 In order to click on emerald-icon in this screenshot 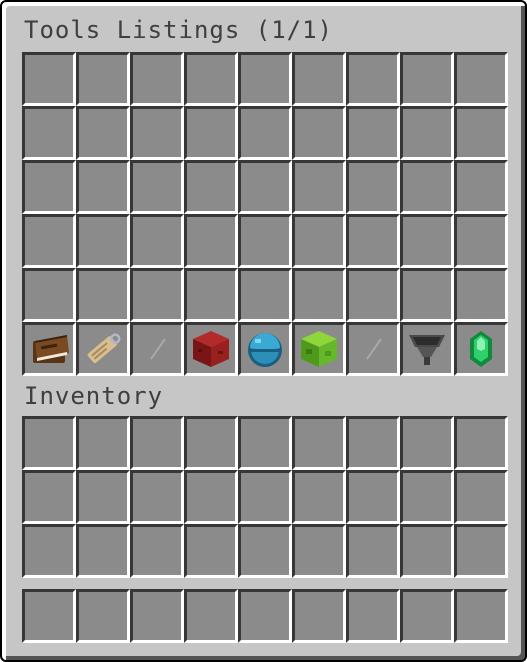, I will do `click(481, 349)`.